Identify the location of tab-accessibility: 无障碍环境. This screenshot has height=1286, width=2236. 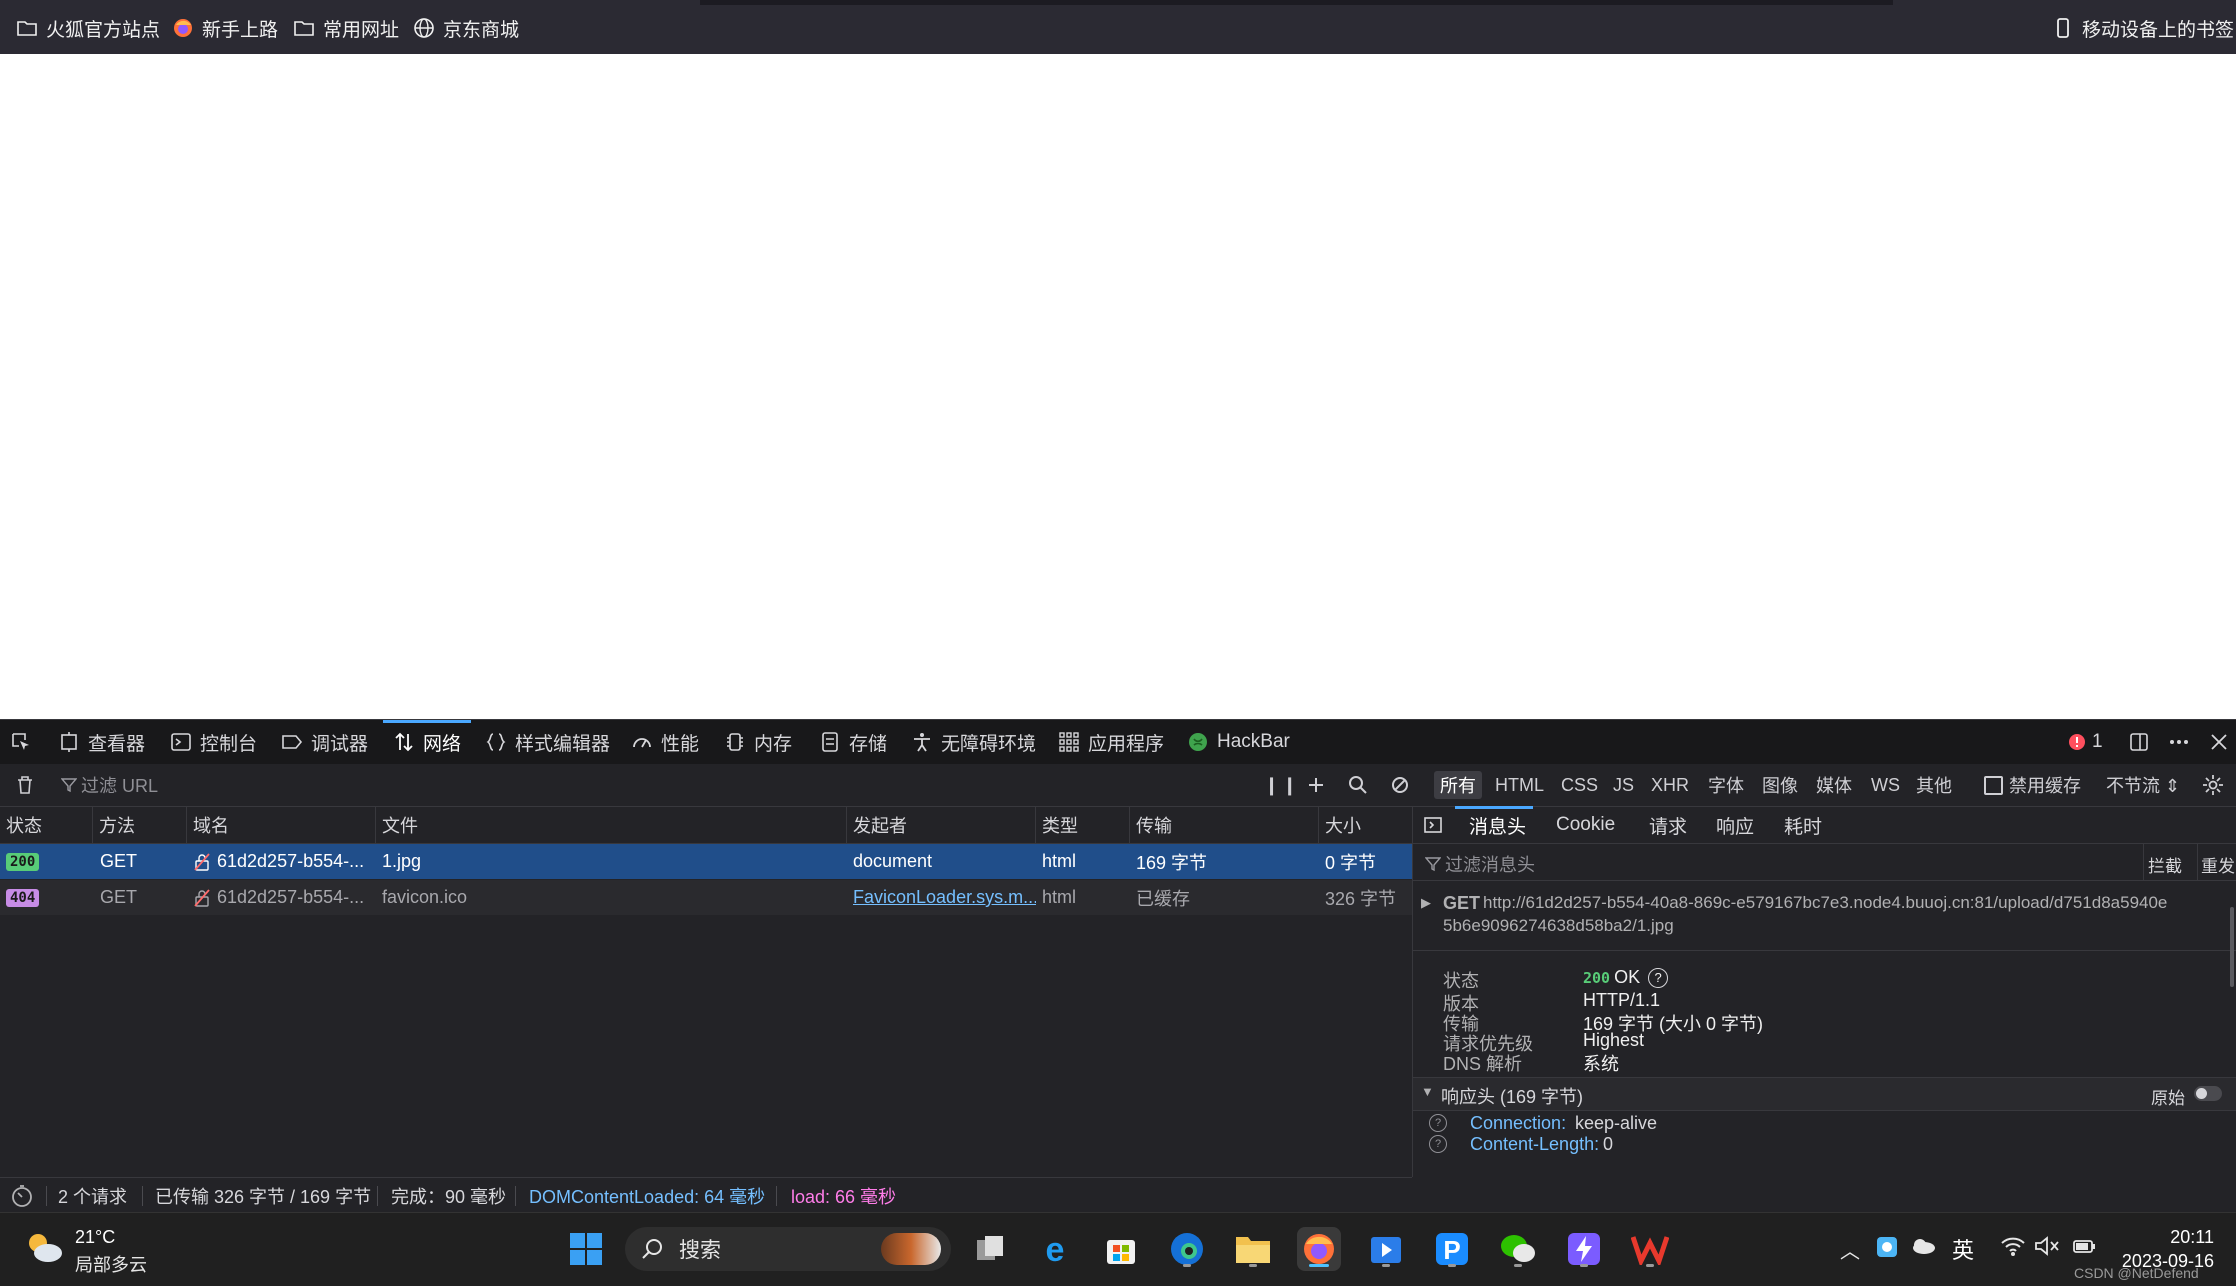
(973, 742).